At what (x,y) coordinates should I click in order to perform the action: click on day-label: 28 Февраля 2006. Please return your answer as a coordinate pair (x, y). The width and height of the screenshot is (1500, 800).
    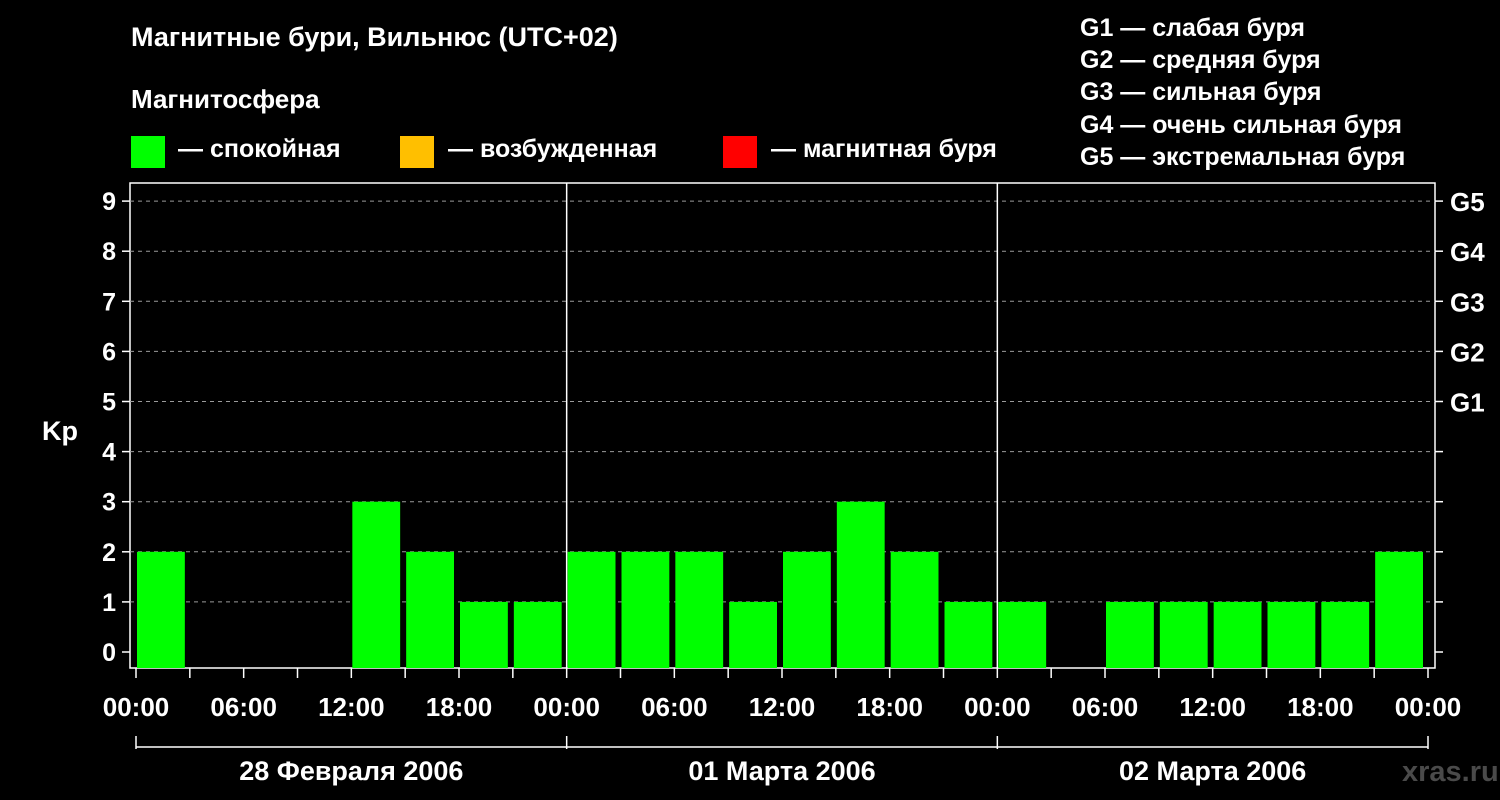
    Looking at the image, I should click on (351, 771).